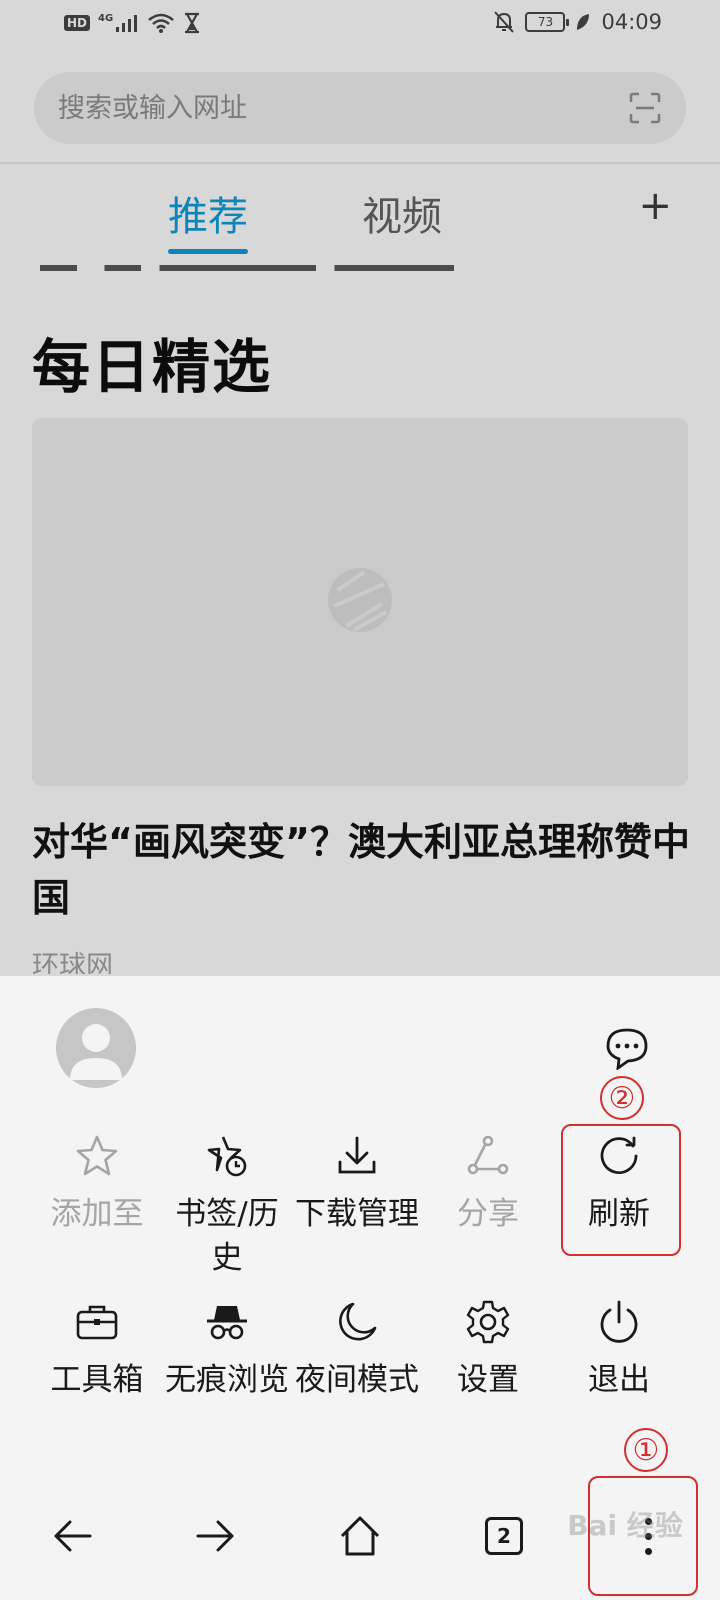 This screenshot has width=720, height=1600. I want to click on tab-video-label: 视频, so click(402, 217).